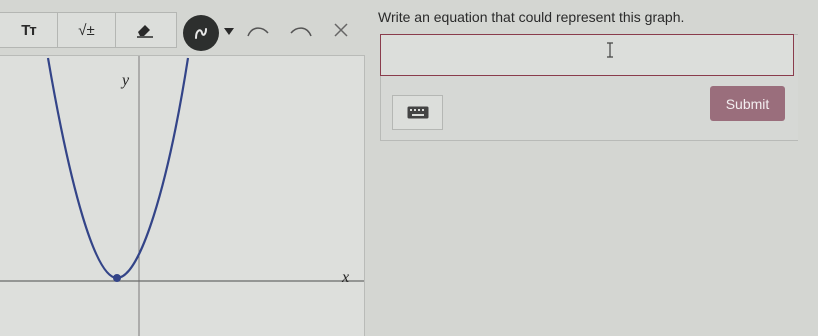 Image resolution: width=818 pixels, height=336 pixels. What do you see at coordinates (346, 277) in the screenshot?
I see `x-axis-label: x` at bounding box center [346, 277].